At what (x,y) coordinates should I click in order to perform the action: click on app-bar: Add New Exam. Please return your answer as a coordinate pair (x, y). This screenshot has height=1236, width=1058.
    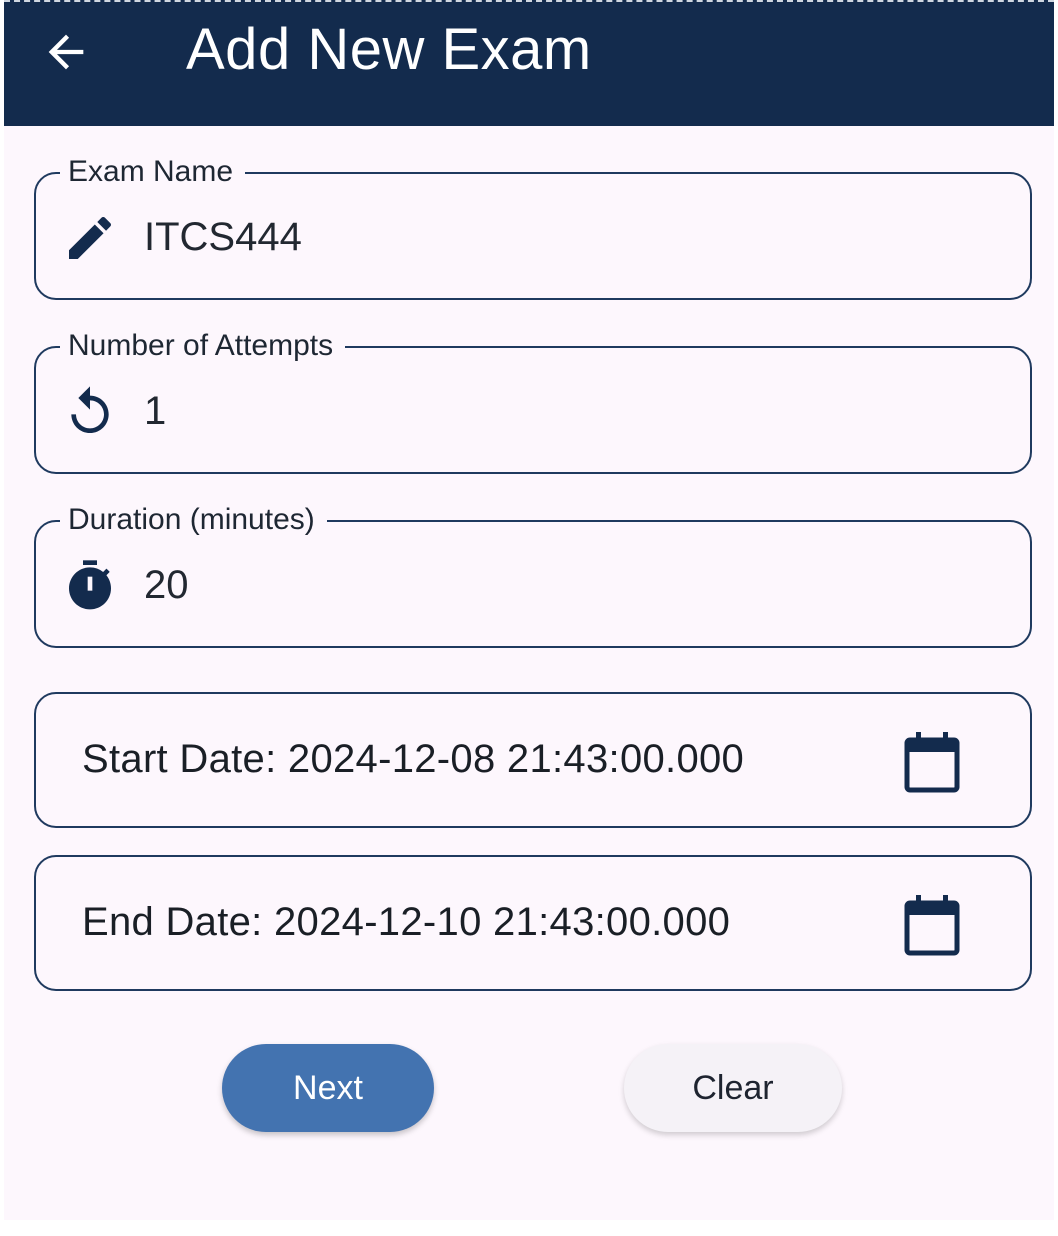
    Looking at the image, I should click on (529, 63).